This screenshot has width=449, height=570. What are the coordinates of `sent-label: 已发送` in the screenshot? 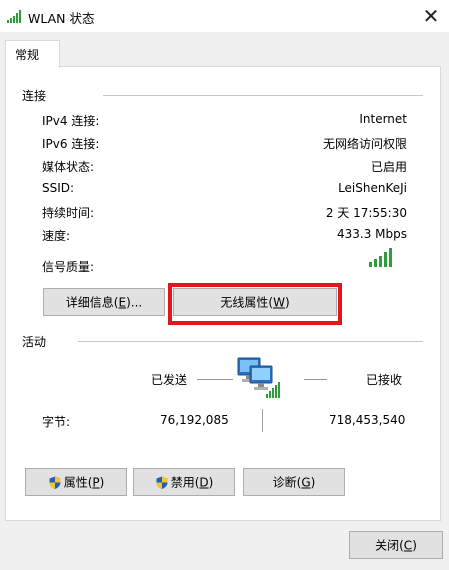 It's located at (169, 380).